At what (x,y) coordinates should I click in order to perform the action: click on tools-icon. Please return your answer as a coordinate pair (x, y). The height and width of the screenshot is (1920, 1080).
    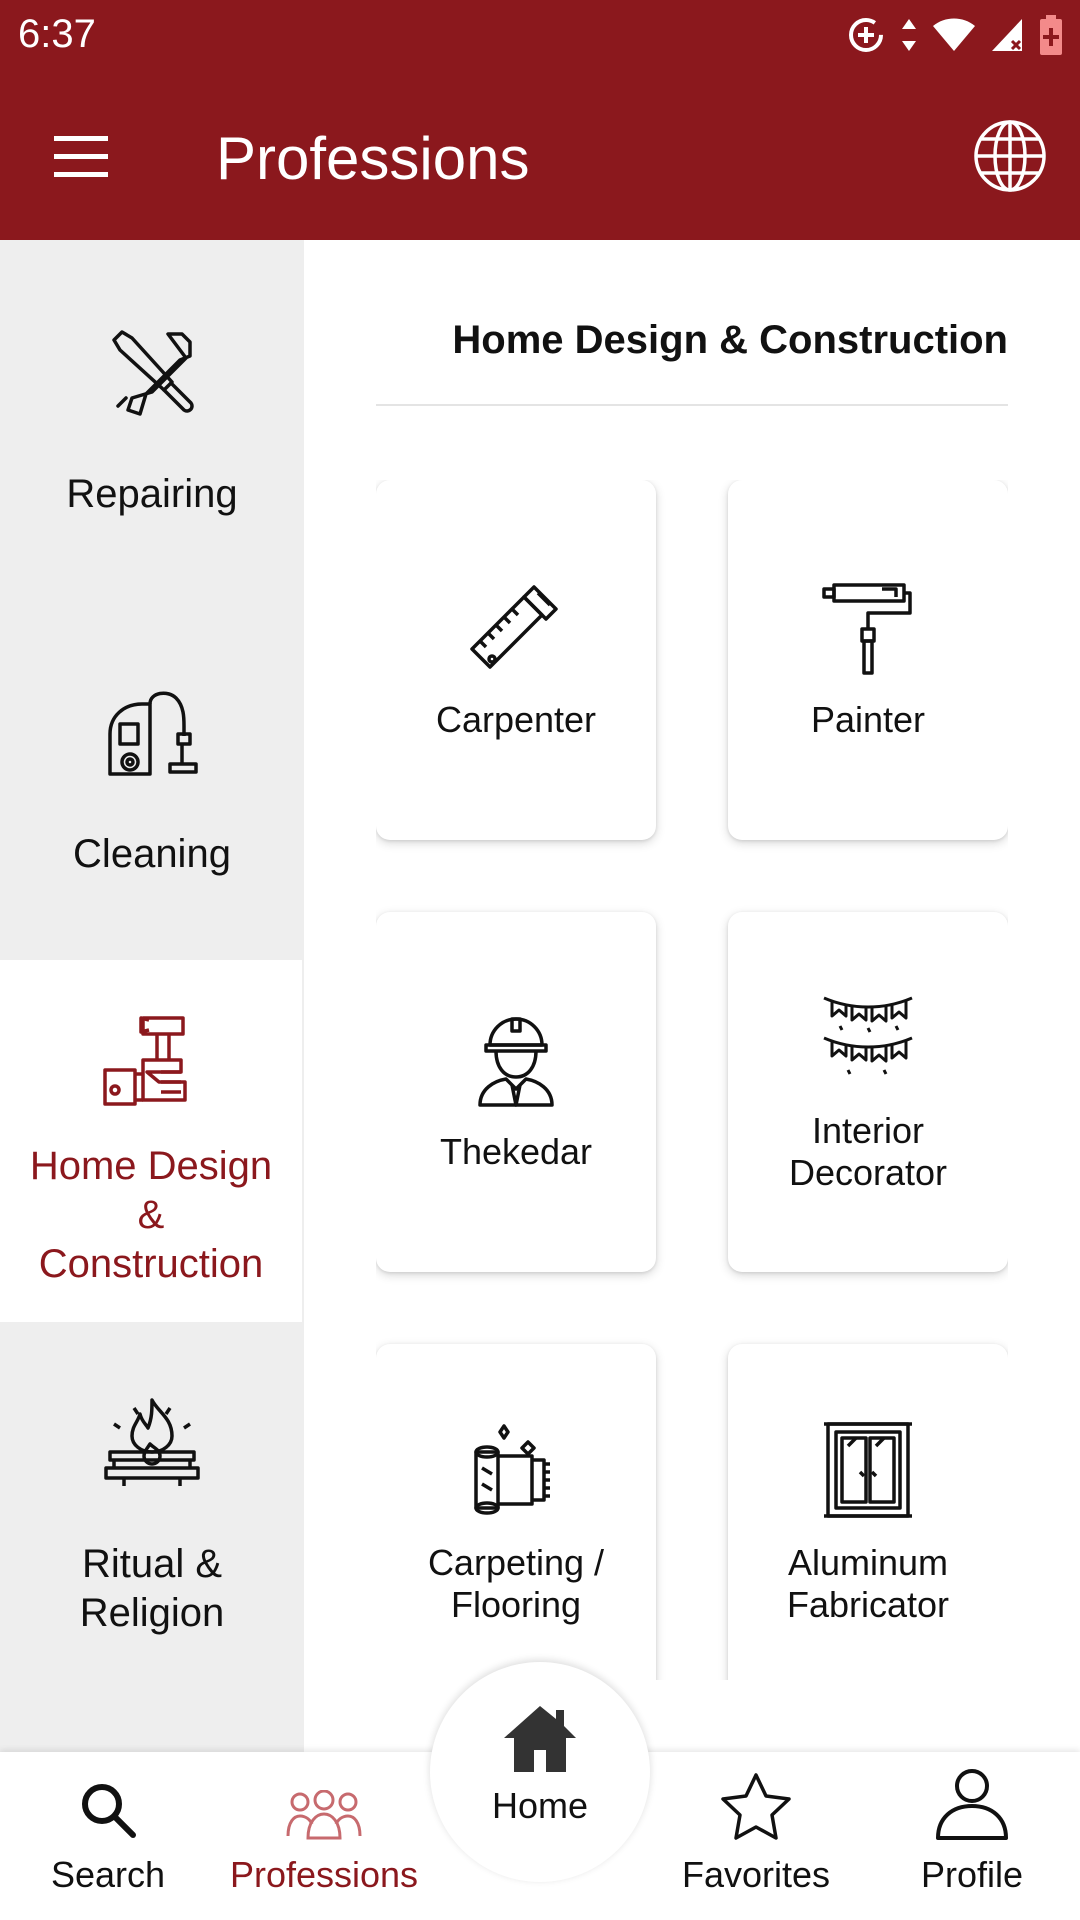
    Looking at the image, I should click on (152, 370).